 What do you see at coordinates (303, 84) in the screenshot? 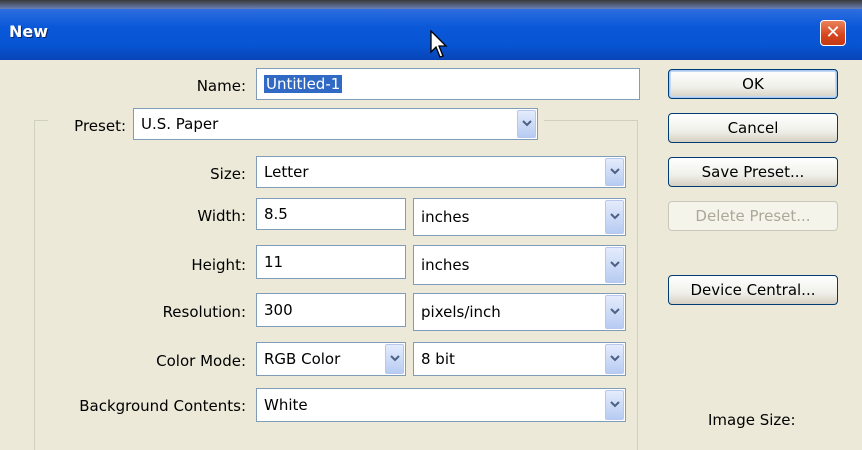
I see `name-input-value: Untitled-1` at bounding box center [303, 84].